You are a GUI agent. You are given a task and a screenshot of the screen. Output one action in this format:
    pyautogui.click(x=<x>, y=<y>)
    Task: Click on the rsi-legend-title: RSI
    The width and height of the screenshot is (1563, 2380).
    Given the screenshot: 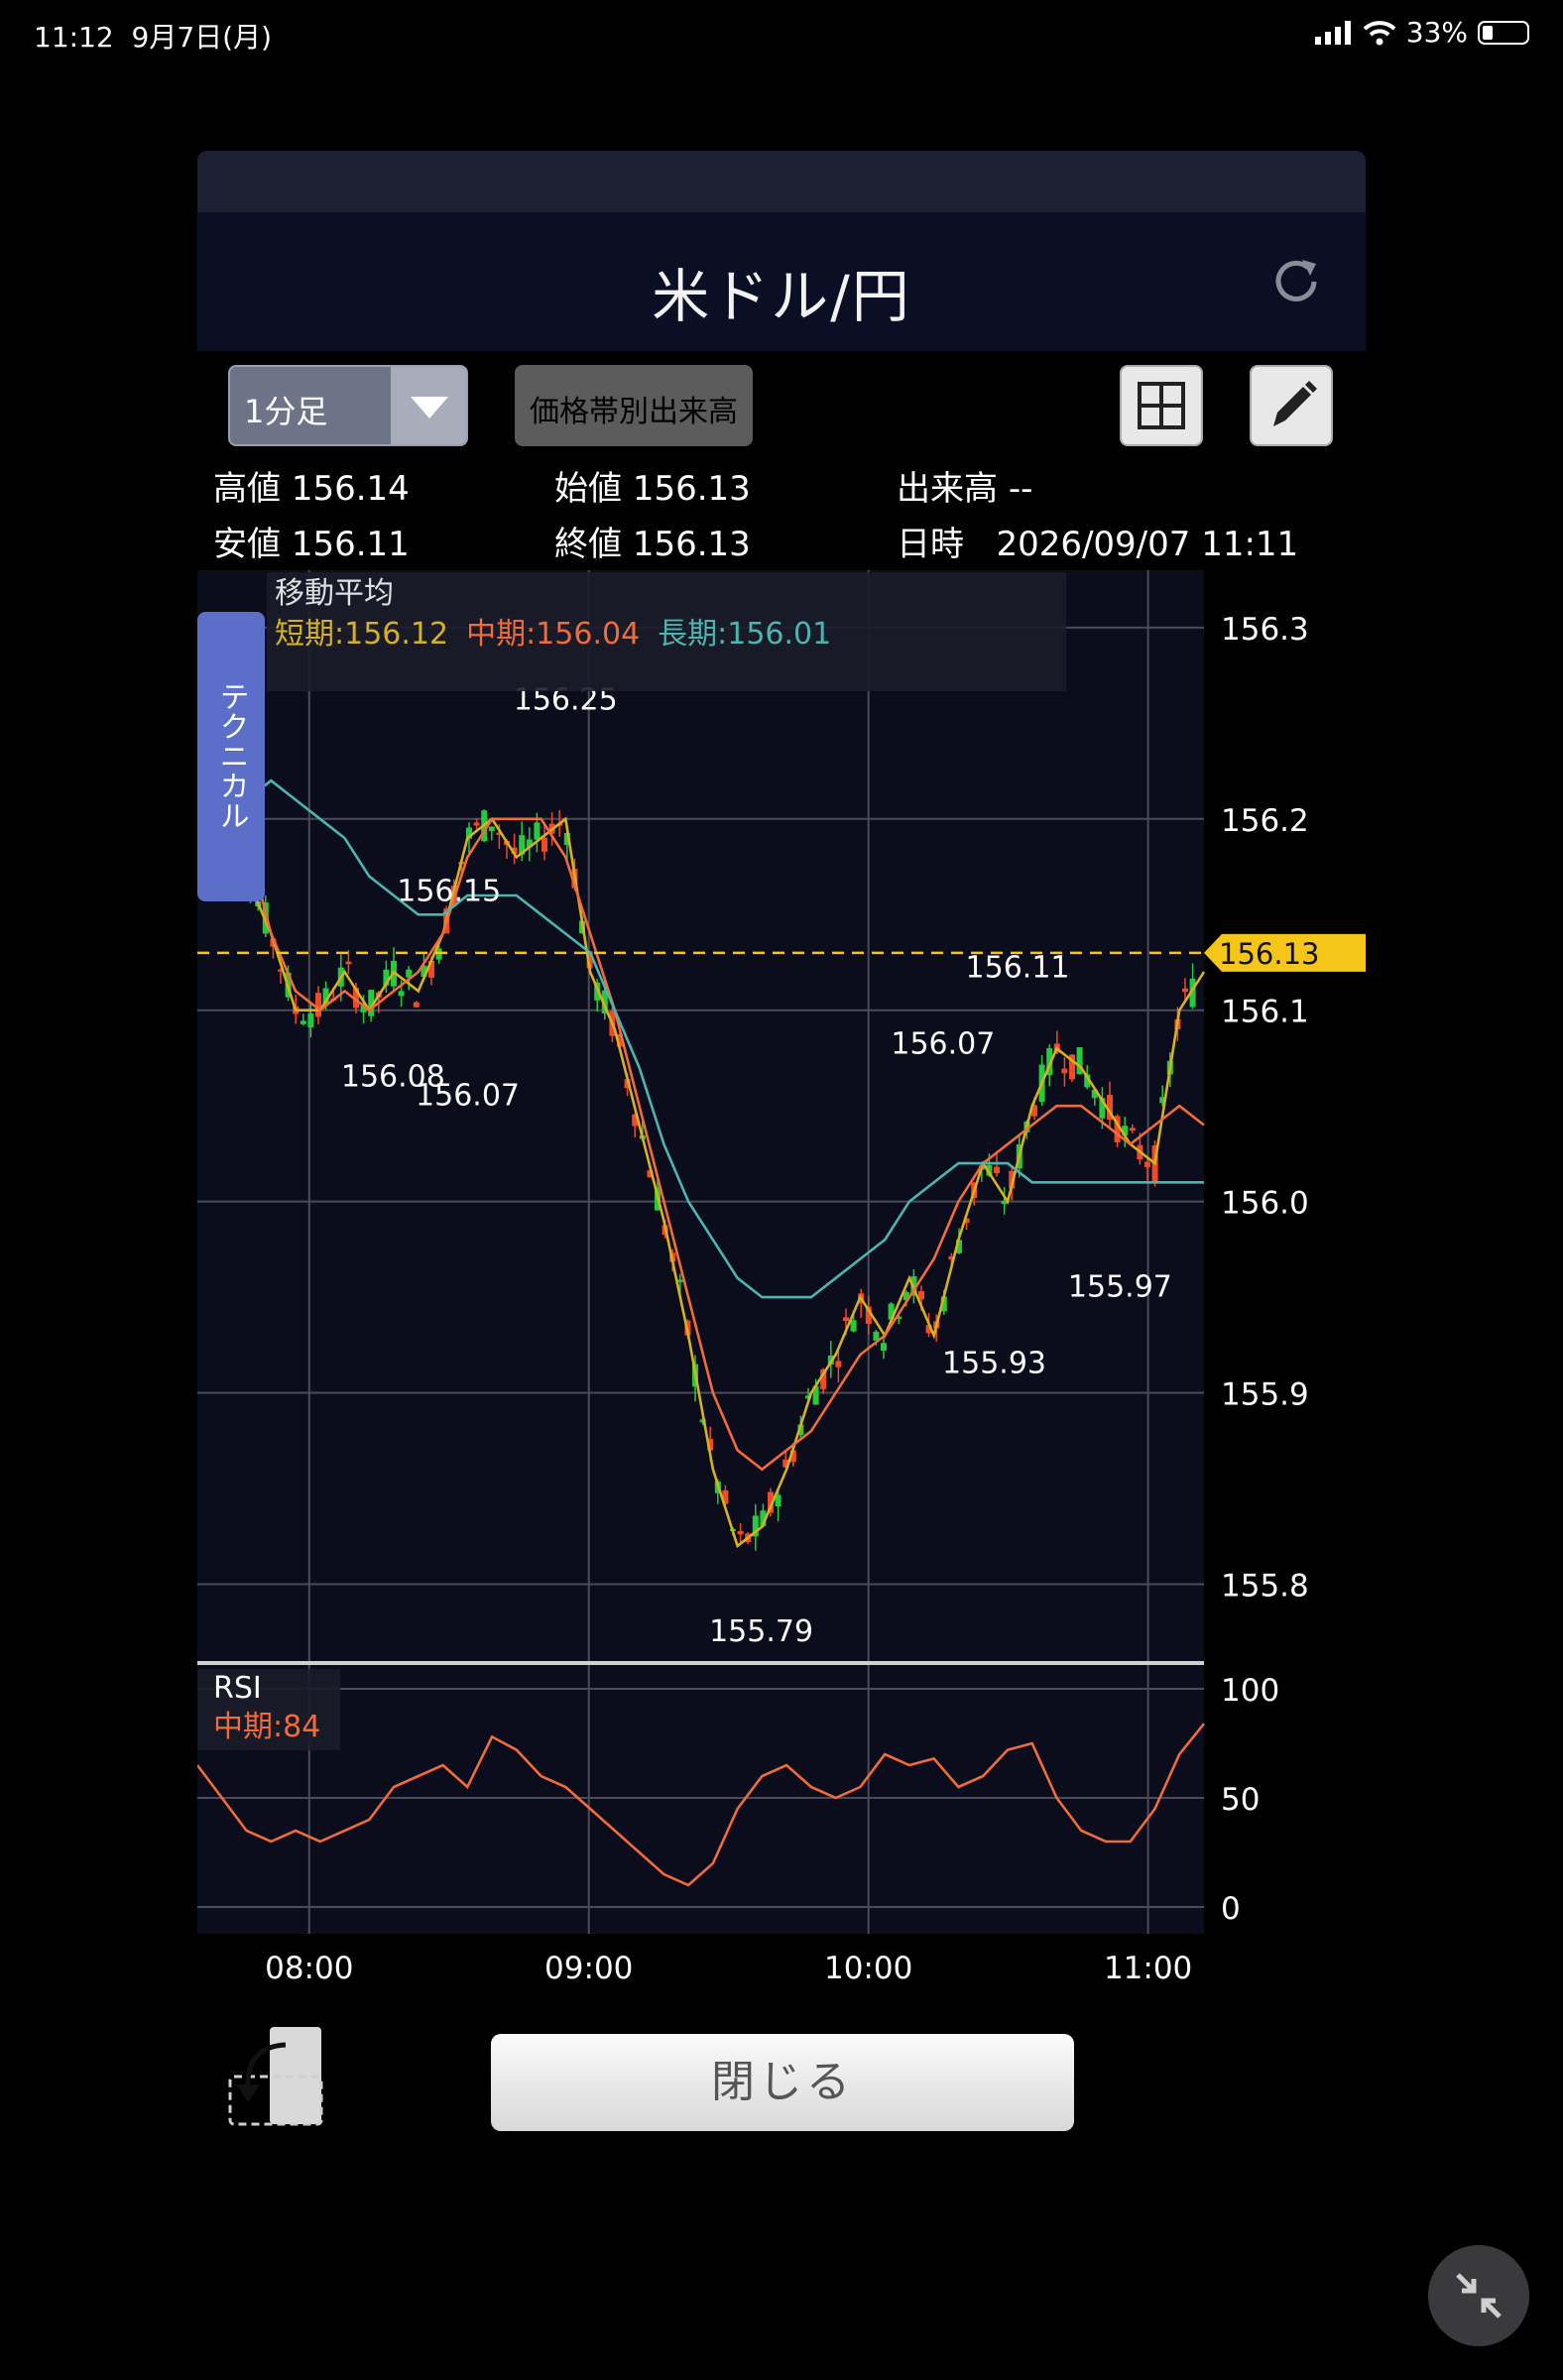 What is the action you would take?
    pyautogui.click(x=237, y=1688)
    